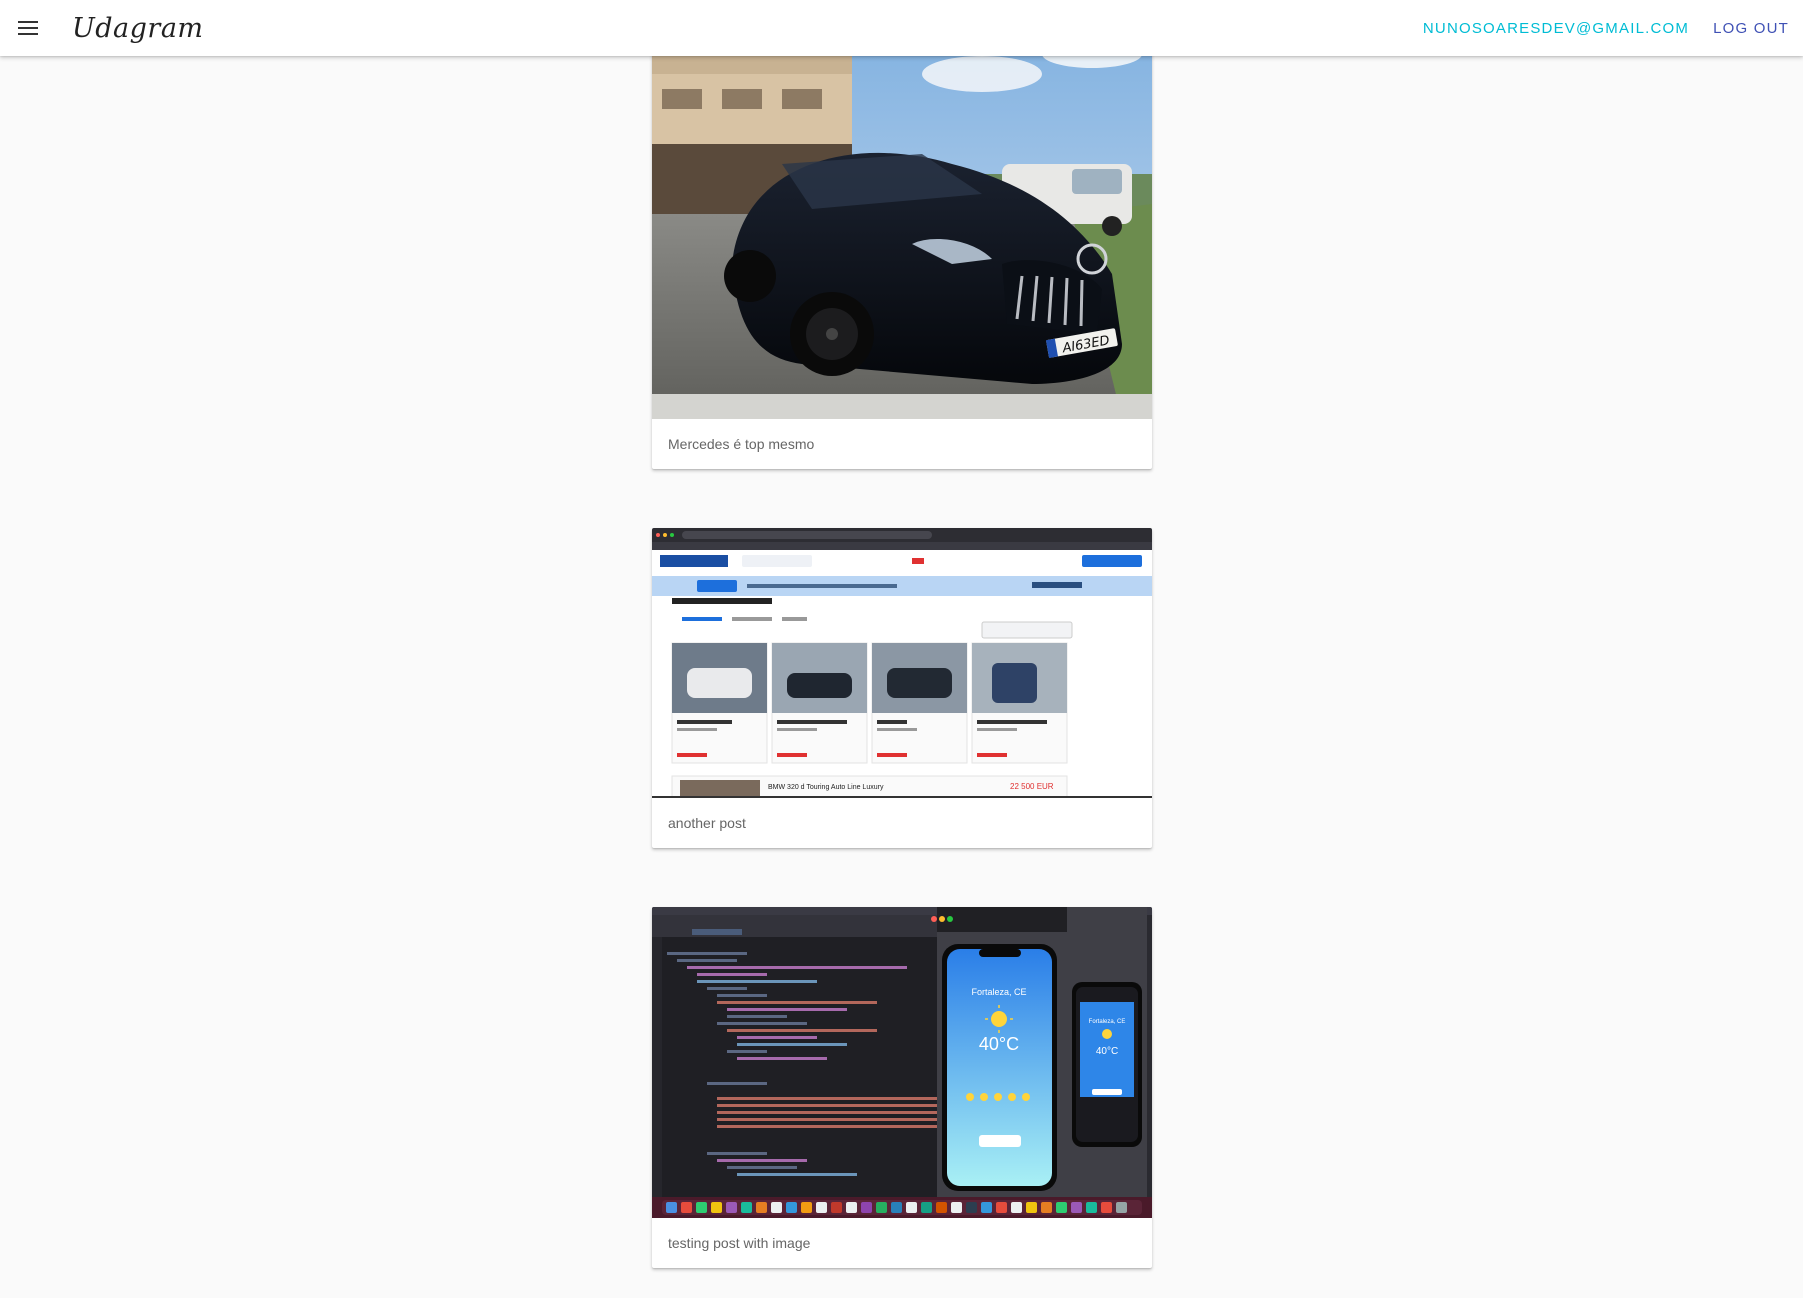 This screenshot has width=1803, height=1298. I want to click on weather-temp-small: 40°C, so click(1107, 1051).